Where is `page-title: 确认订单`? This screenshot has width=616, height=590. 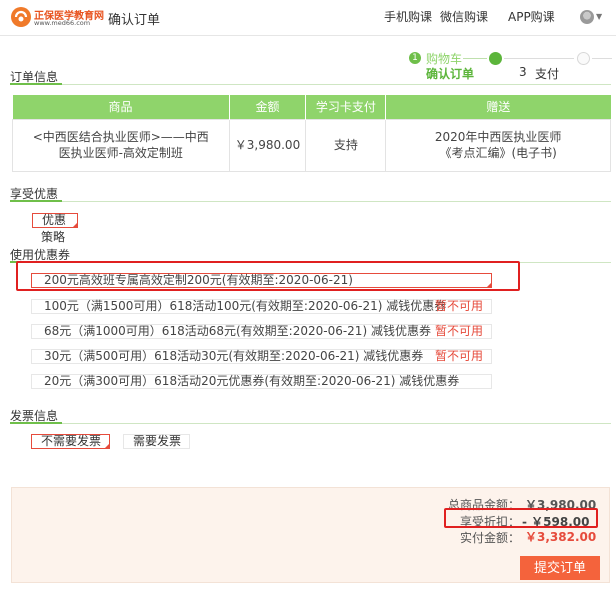 page-title: 确认订单 is located at coordinates (134, 20).